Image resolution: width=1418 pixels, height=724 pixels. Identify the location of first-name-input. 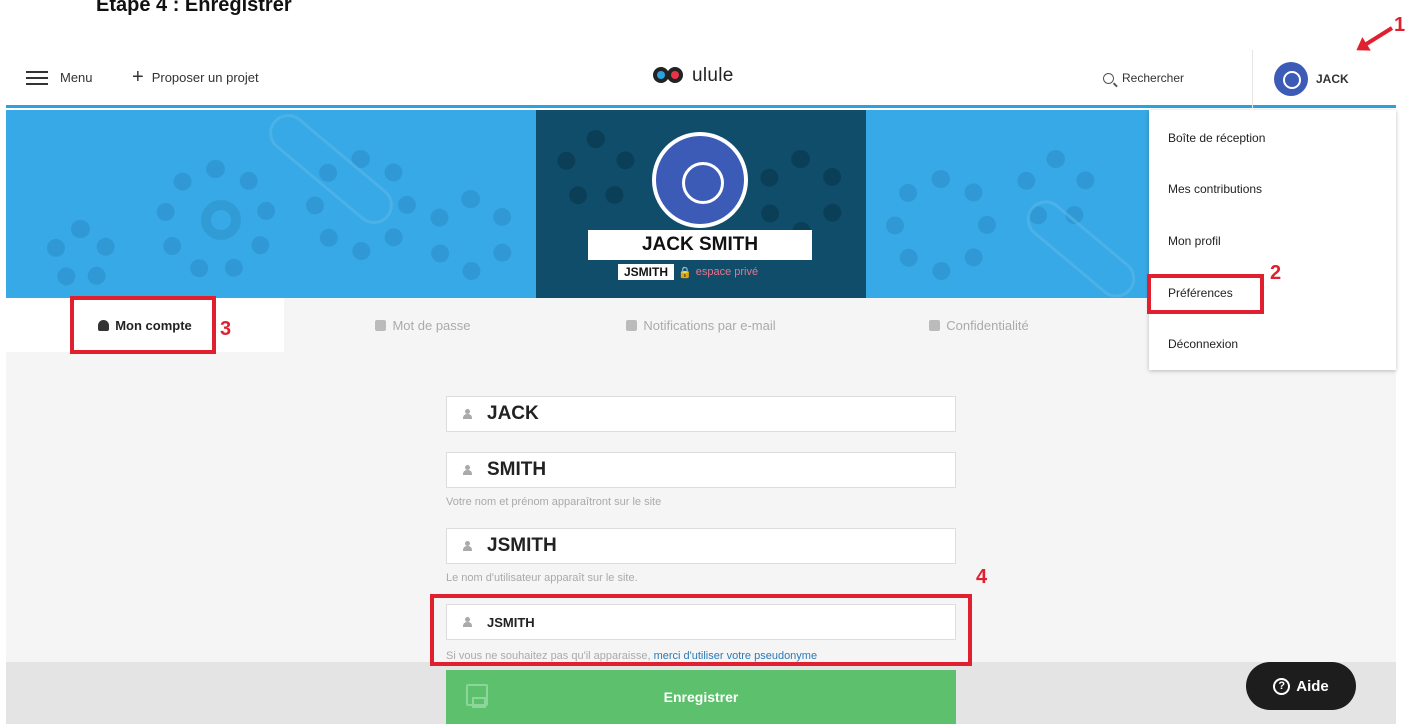
(707, 414).